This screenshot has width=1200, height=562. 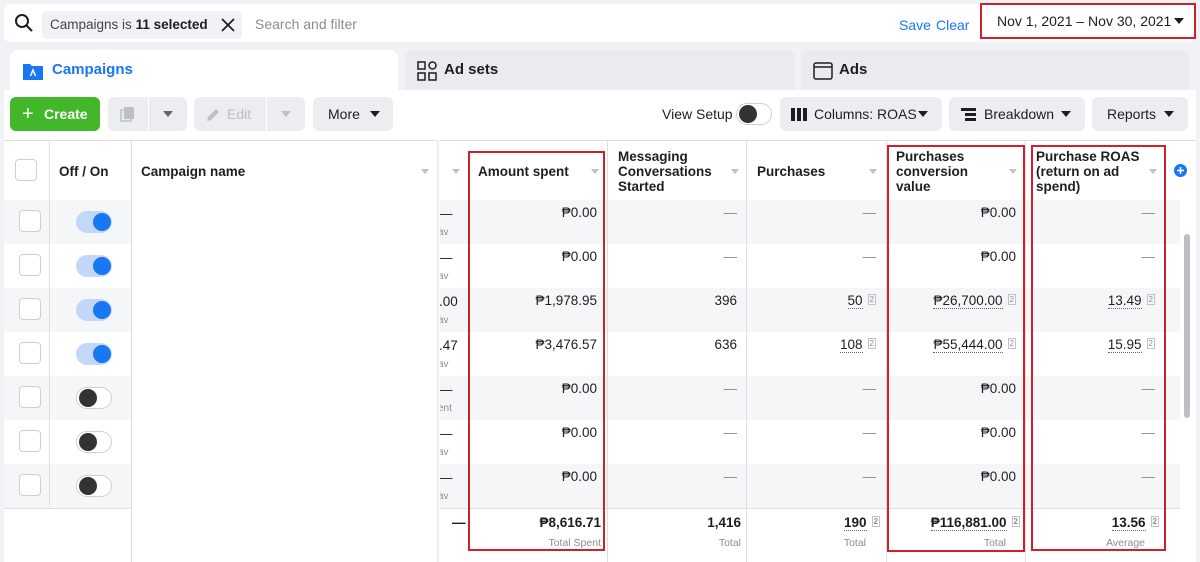 I want to click on duplicate-dropdown, so click(x=168, y=114).